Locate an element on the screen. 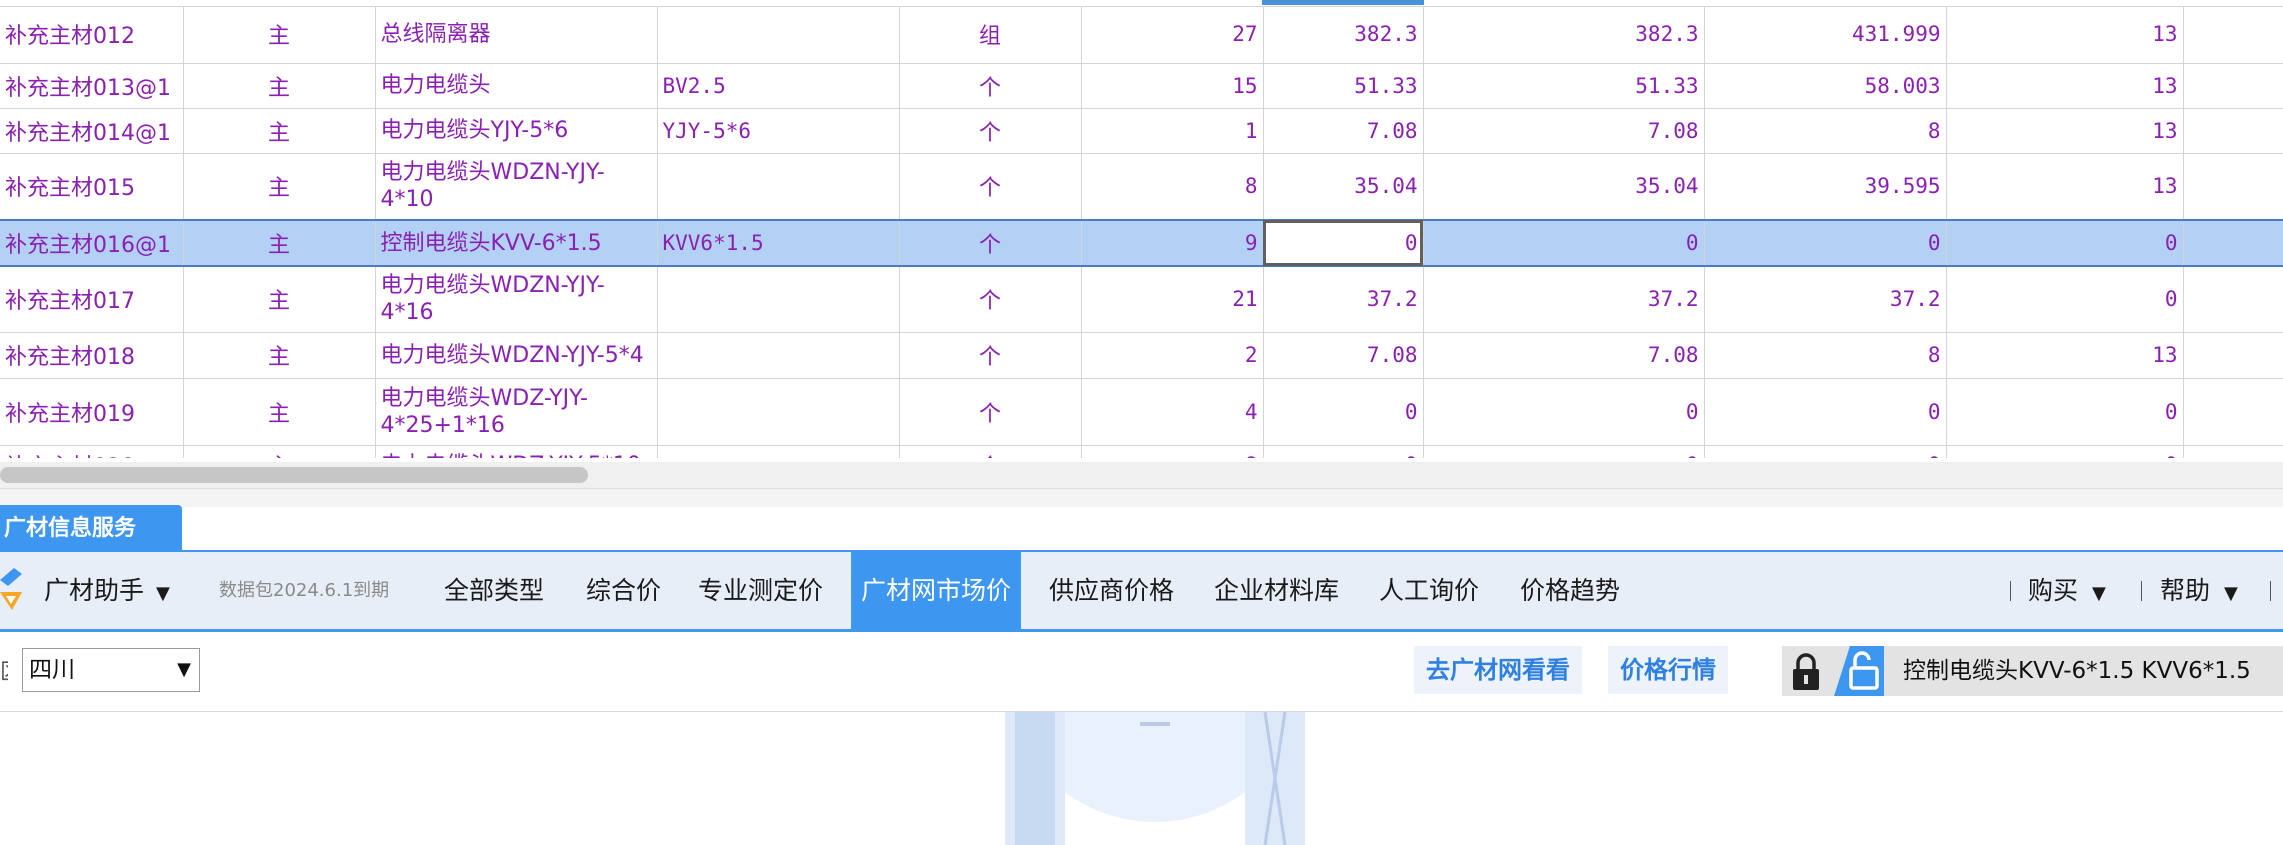  help-menu: 帮助 ▼ is located at coordinates (2199, 590).